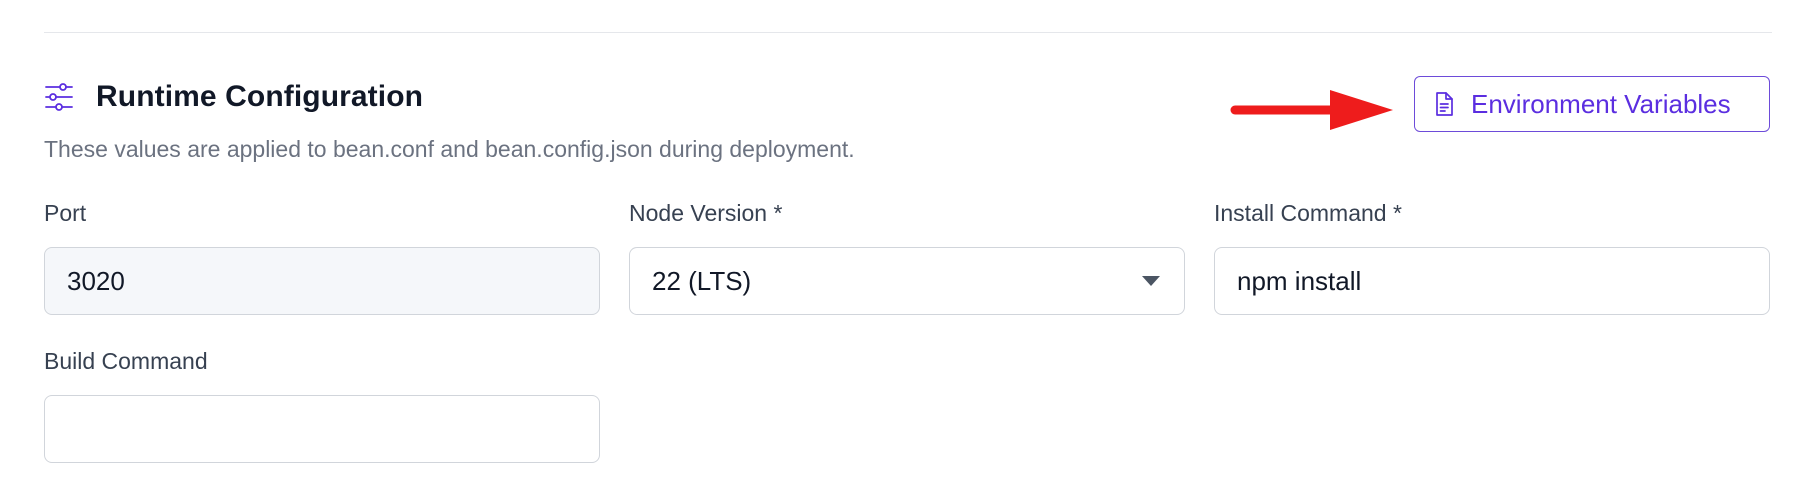  I want to click on sliders-icon, so click(59, 97).